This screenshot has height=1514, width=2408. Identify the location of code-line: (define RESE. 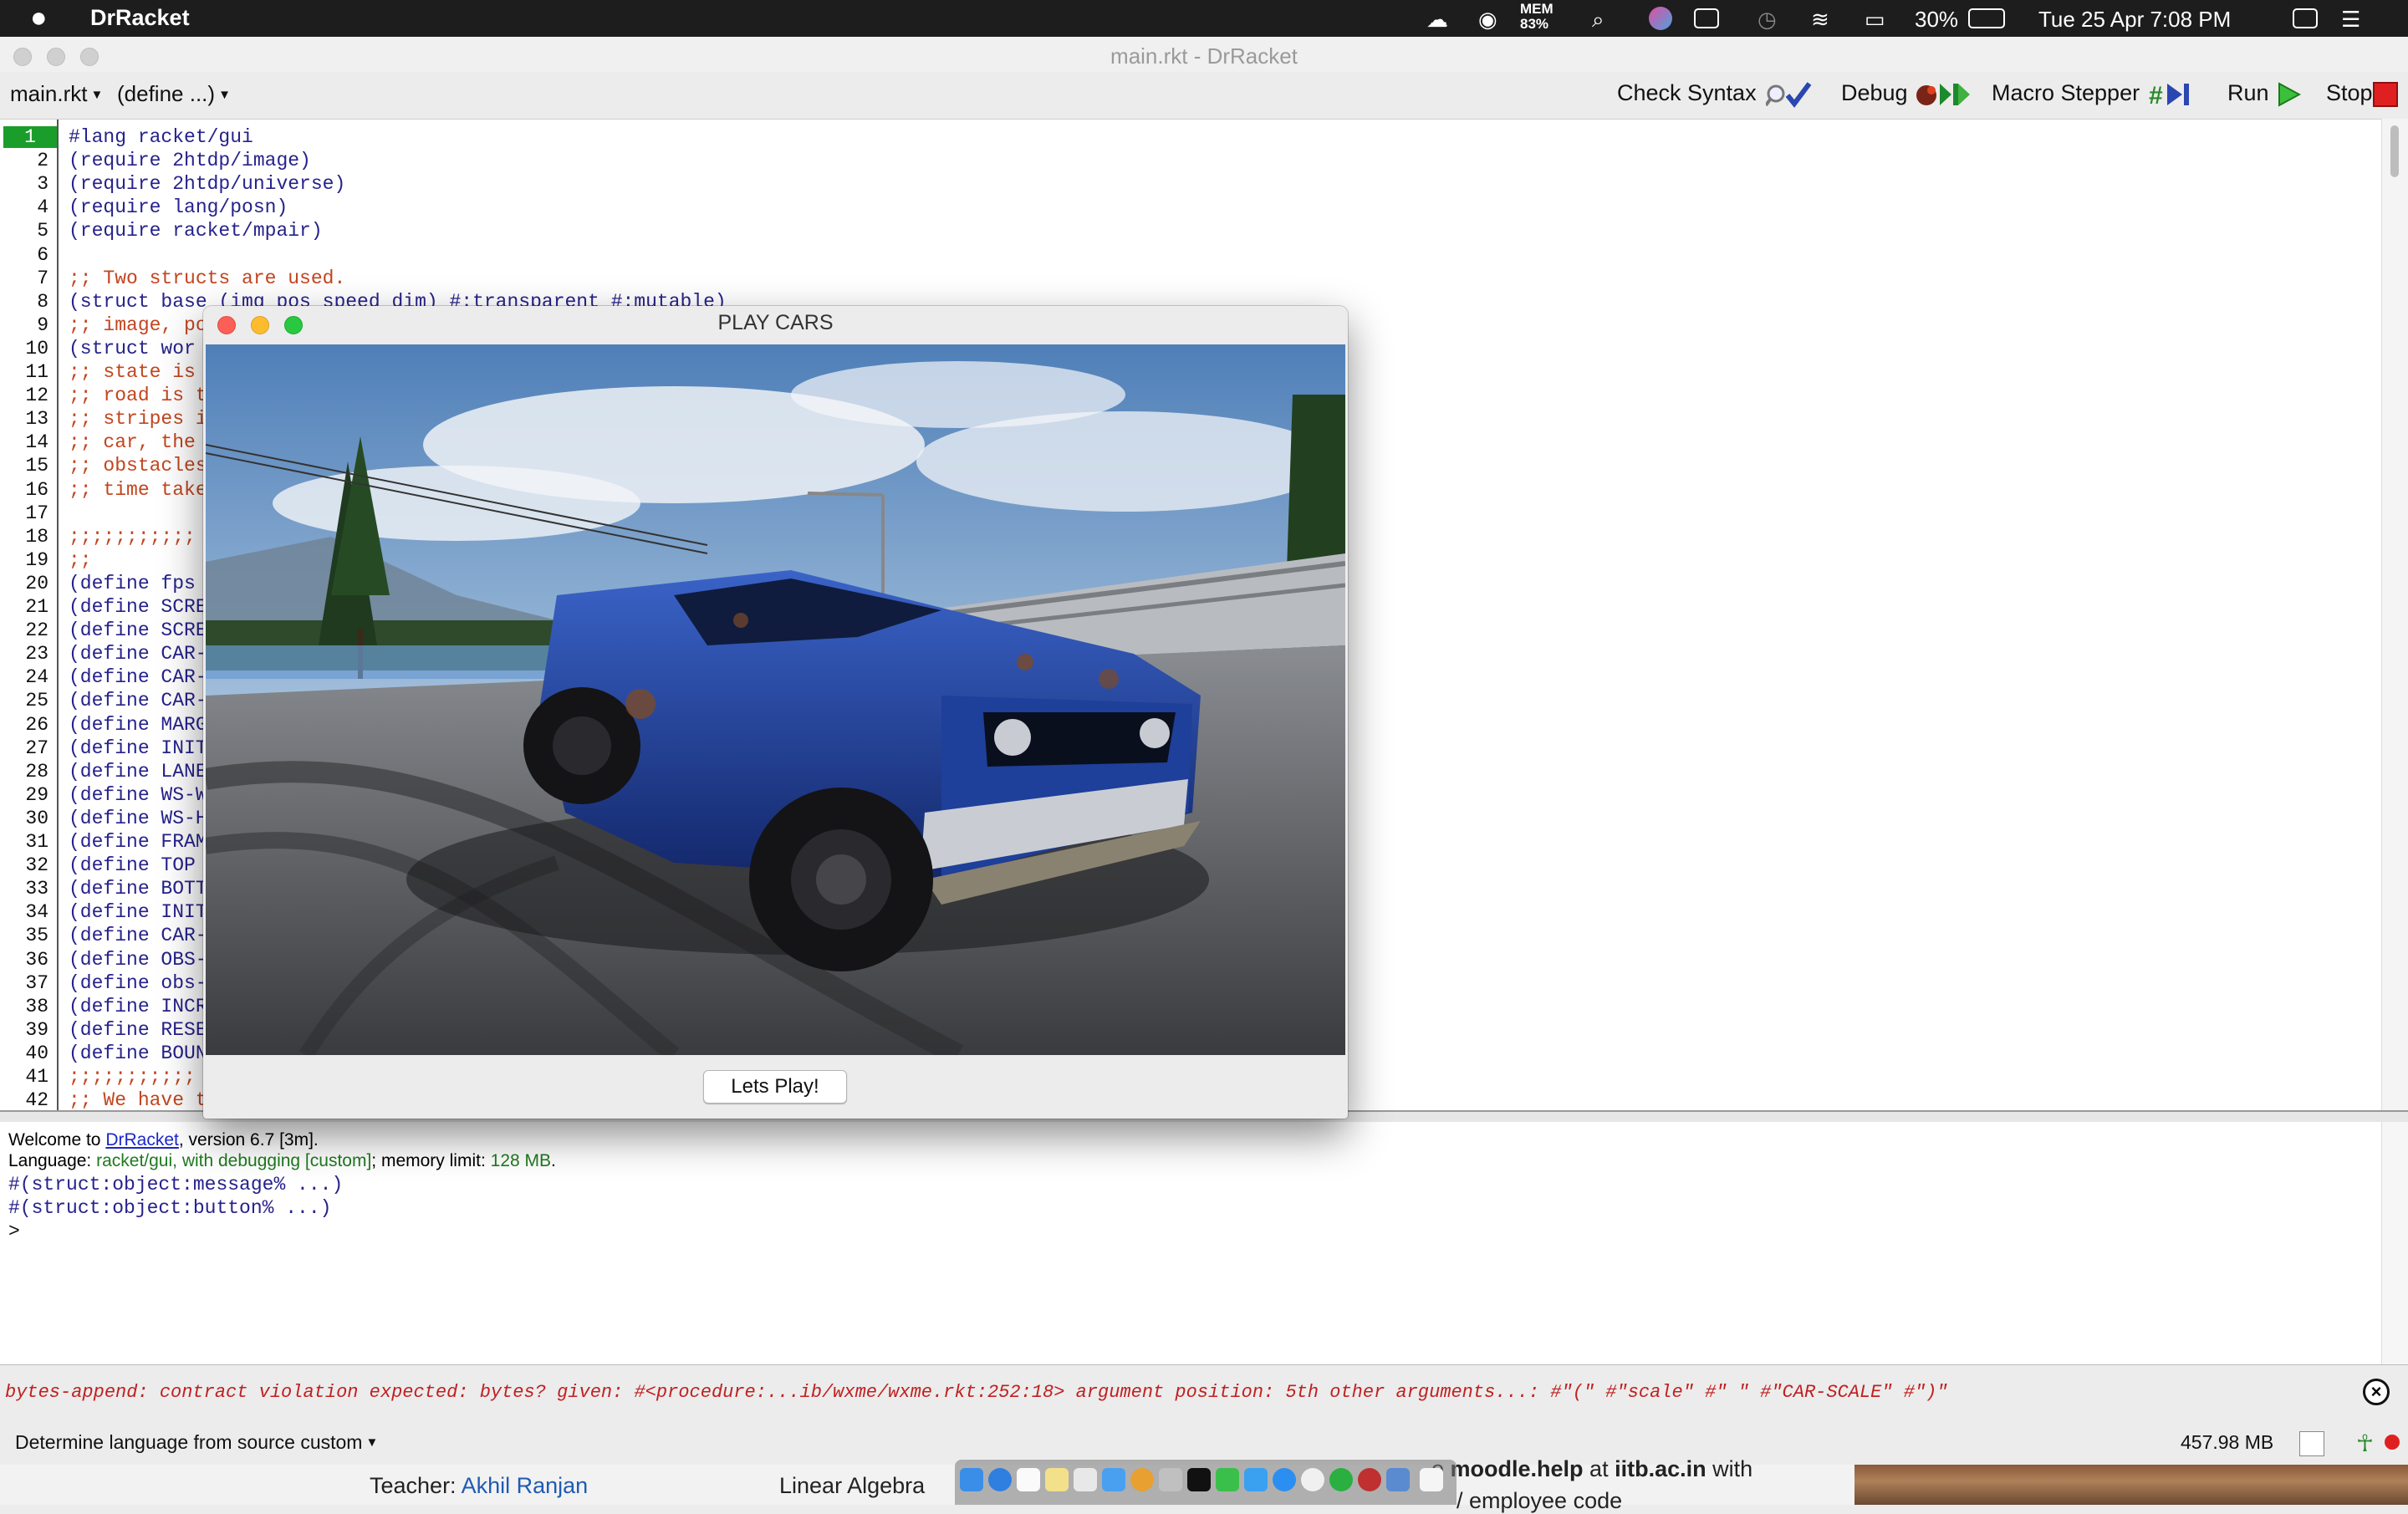
(138, 1030).